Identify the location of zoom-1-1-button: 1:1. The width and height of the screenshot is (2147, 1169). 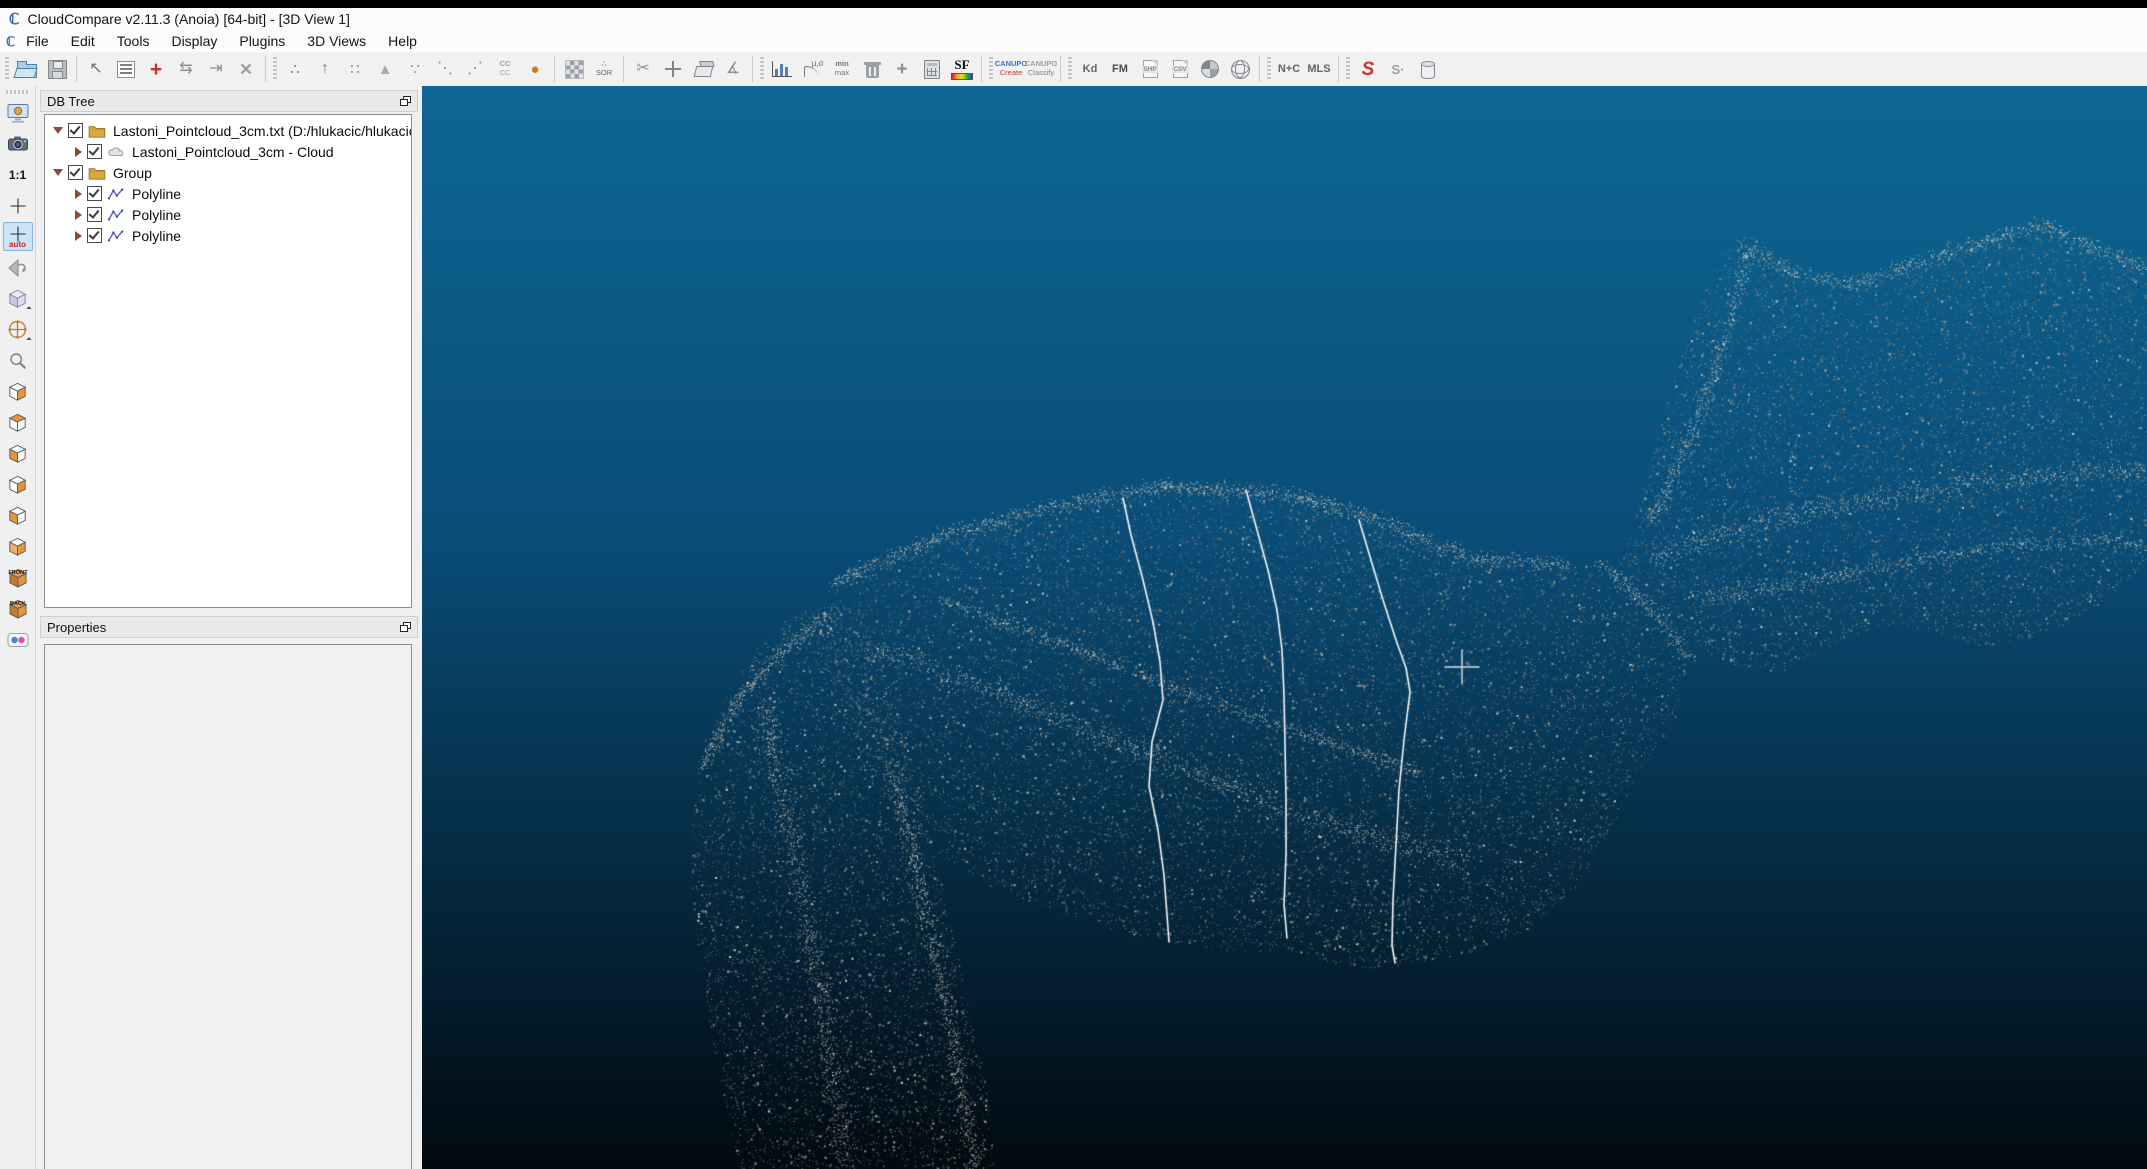
(18, 174).